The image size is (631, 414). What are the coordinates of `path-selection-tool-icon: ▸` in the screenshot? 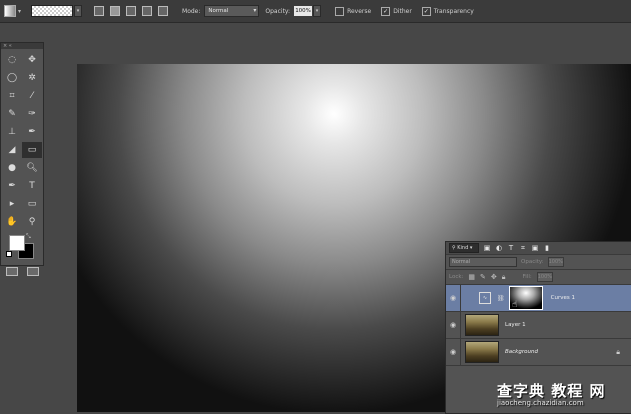 It's located at (12, 204).